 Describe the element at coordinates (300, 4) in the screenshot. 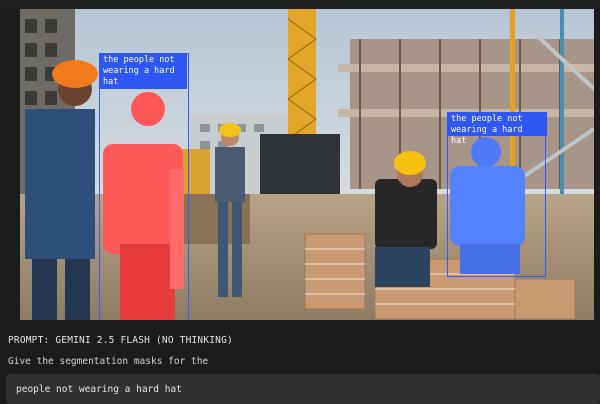

I see `window-top-strip` at that location.